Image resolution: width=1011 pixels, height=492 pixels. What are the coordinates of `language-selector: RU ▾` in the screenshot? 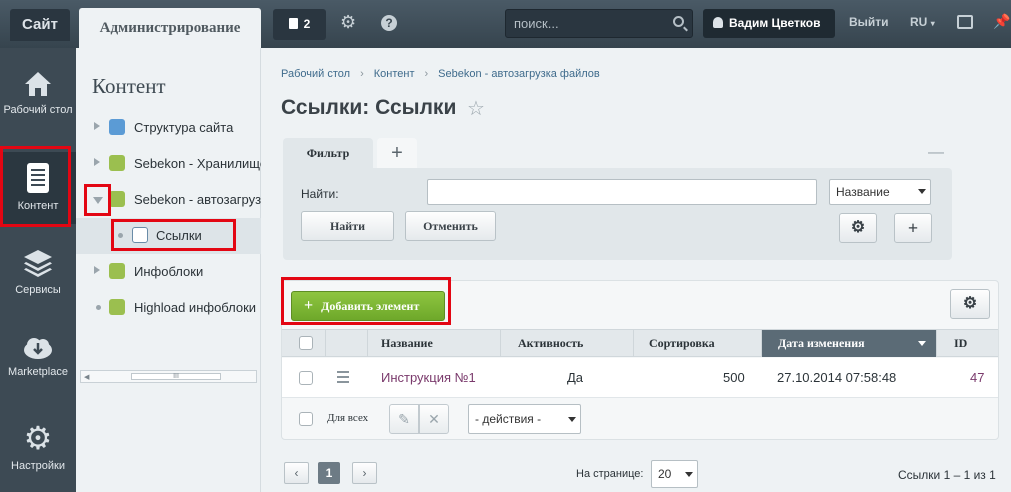 It's located at (922, 22).